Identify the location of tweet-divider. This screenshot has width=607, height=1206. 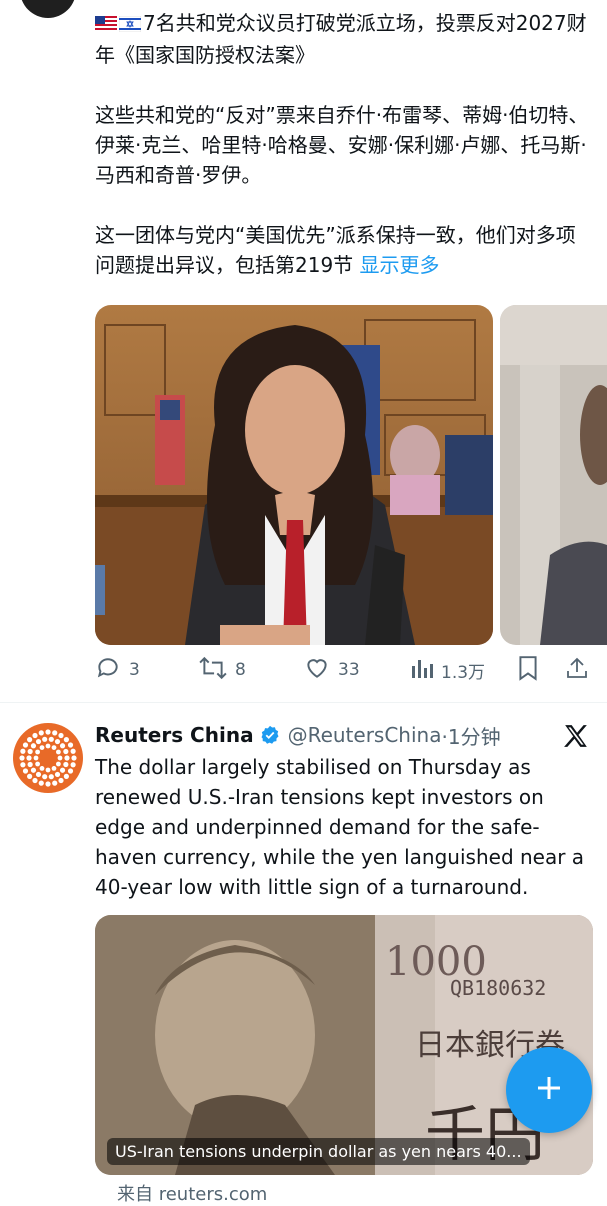
(303, 702).